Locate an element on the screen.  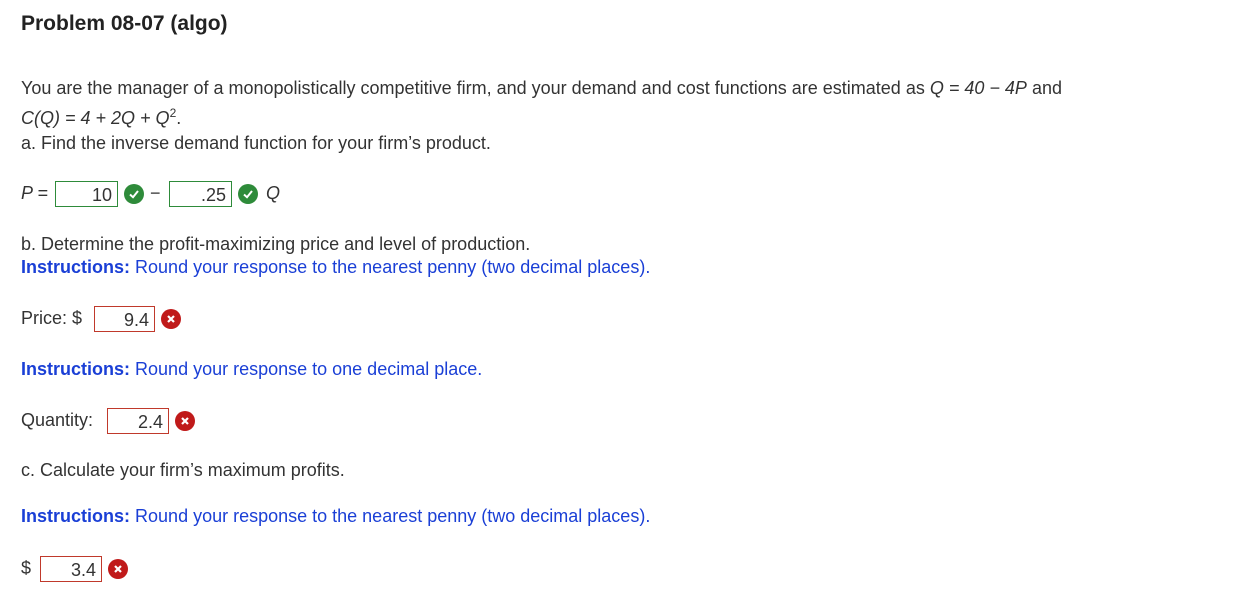
page-title: Problem 08-07 (algo) is located at coordinates (124, 23).